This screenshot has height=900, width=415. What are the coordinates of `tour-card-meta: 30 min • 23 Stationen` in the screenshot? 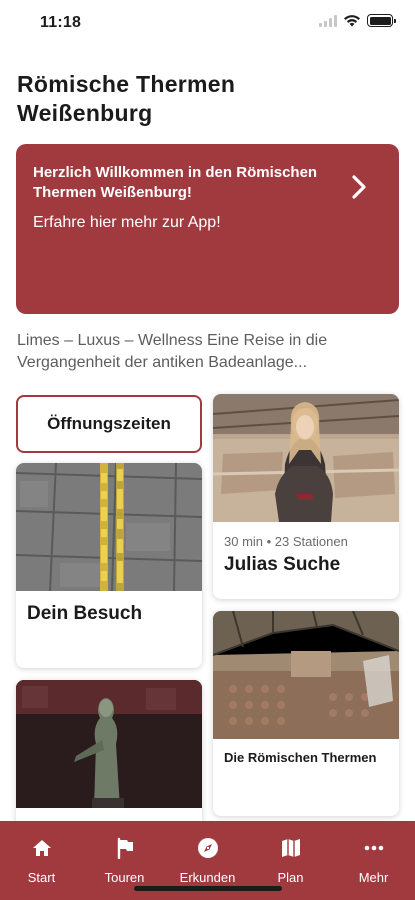 It's located at (286, 541).